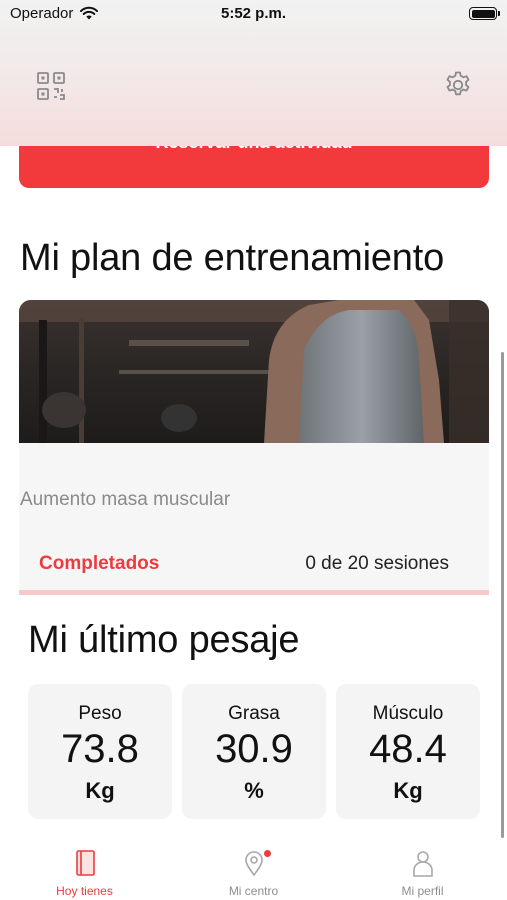  What do you see at coordinates (254, 790) in the screenshot?
I see `stat-unit: %` at bounding box center [254, 790].